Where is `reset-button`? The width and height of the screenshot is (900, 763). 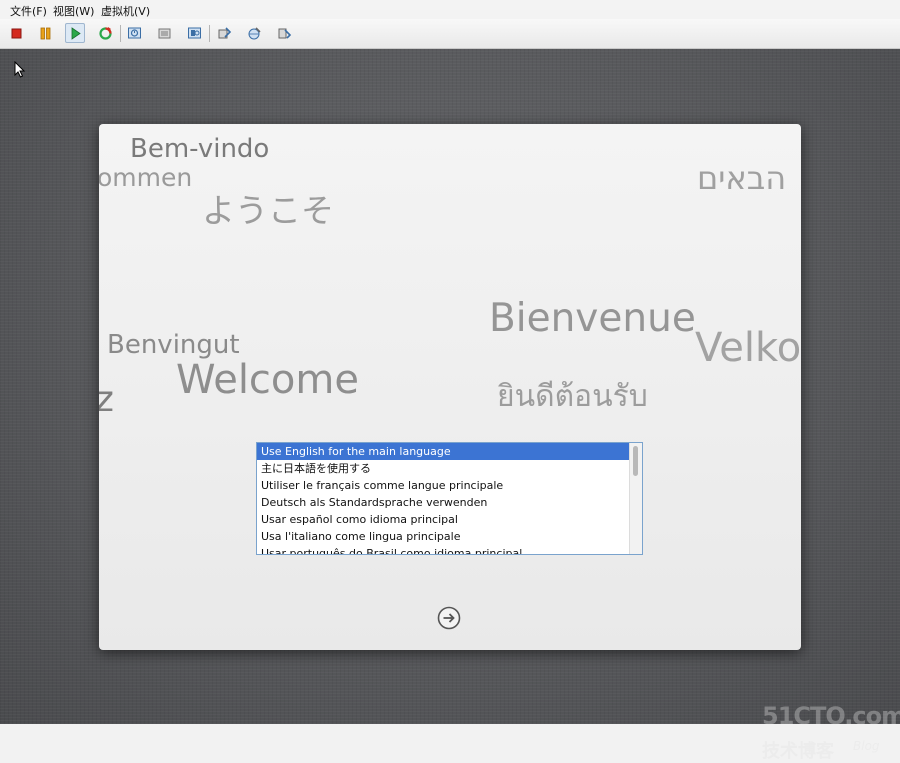
reset-button is located at coordinates (105, 33).